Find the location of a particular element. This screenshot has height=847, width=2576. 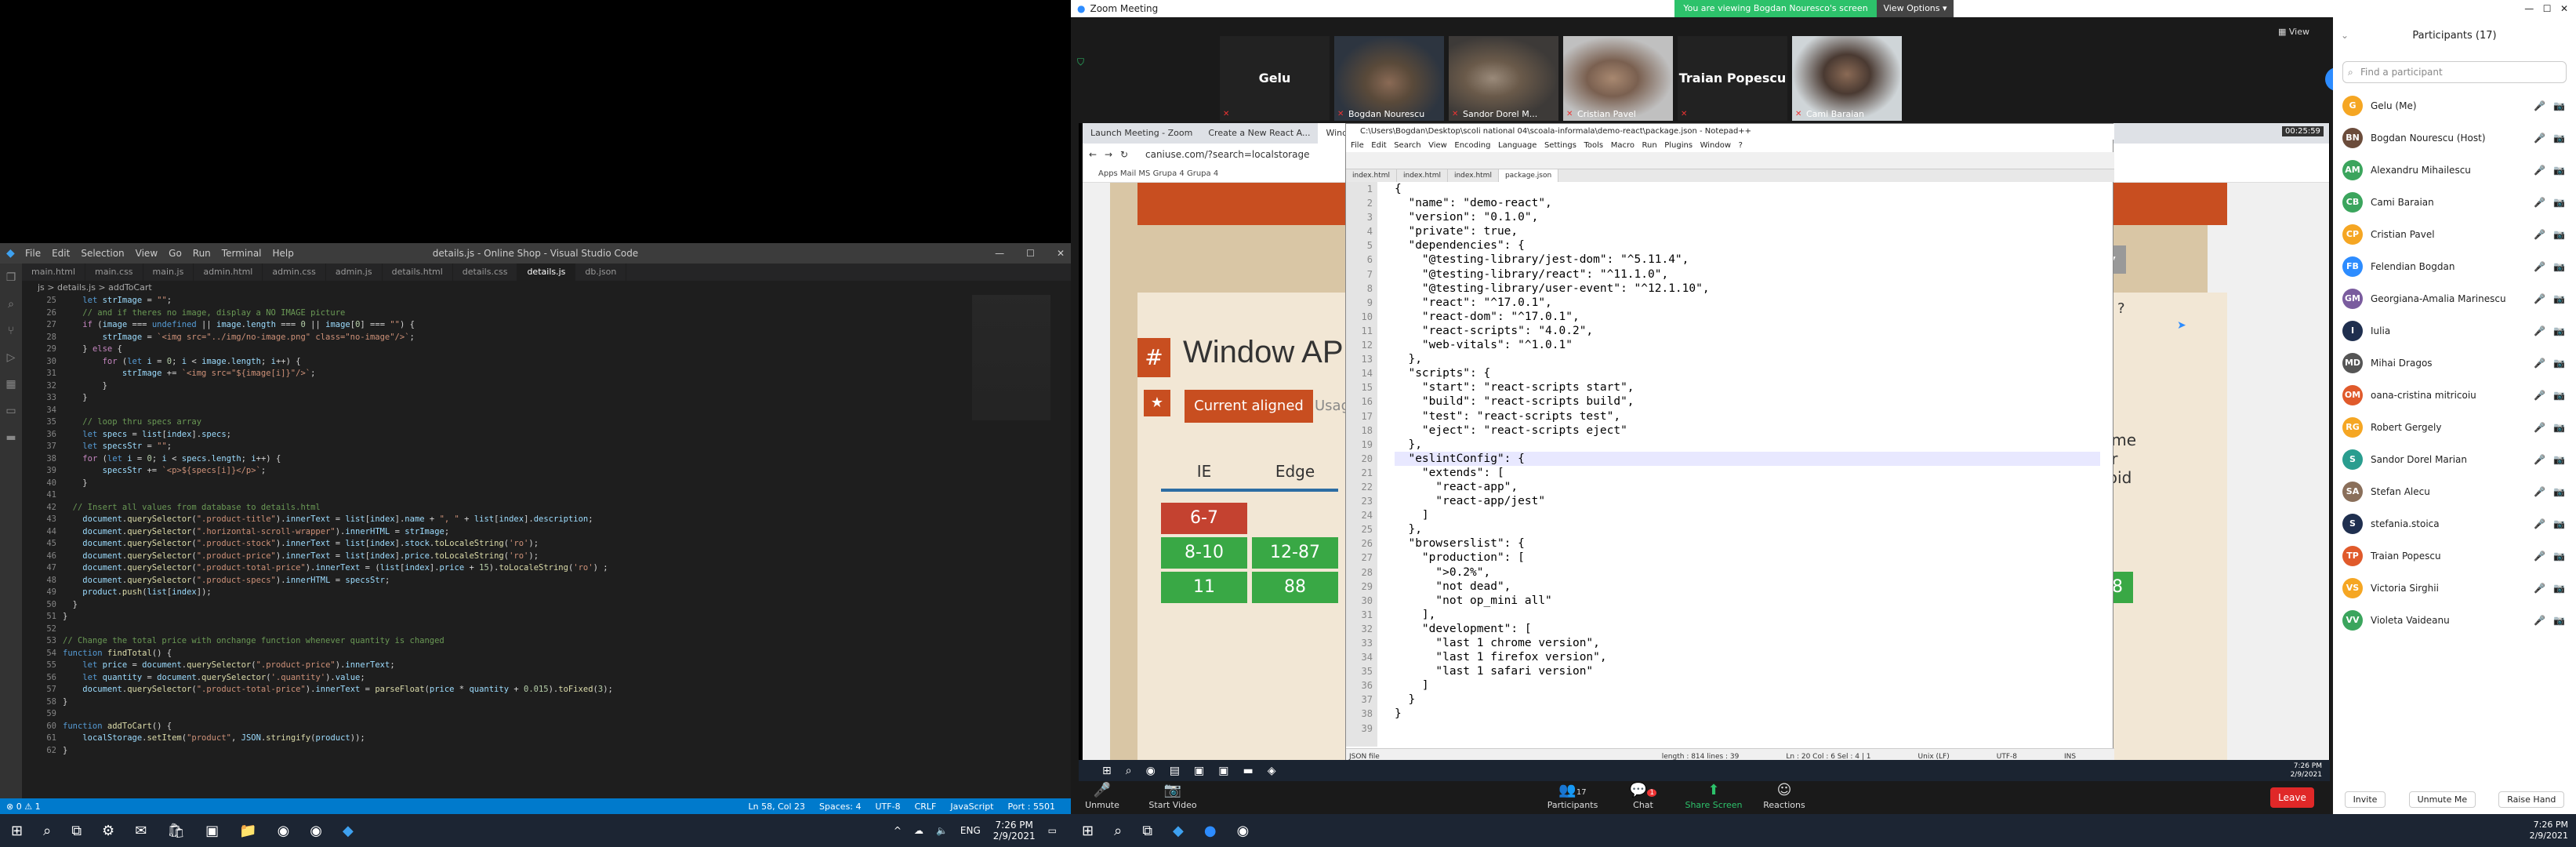

close-icon: ✕ is located at coordinates (1061, 253).